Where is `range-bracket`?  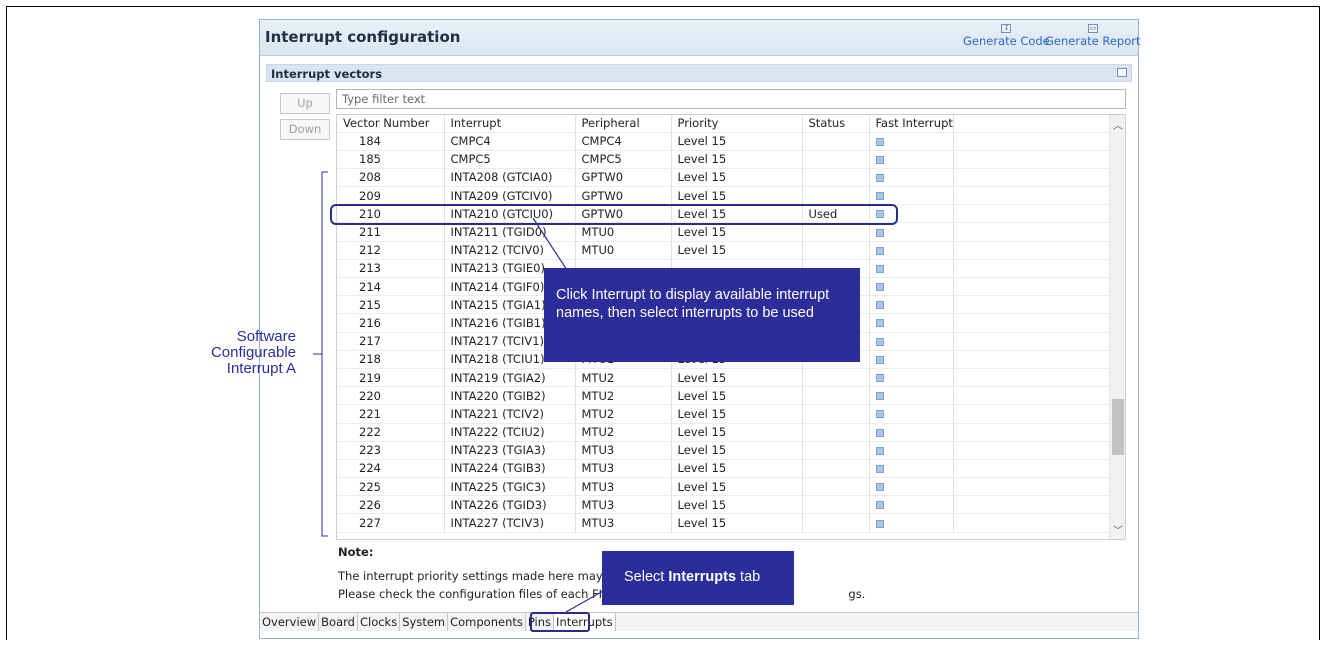 range-bracket is located at coordinates (324, 354).